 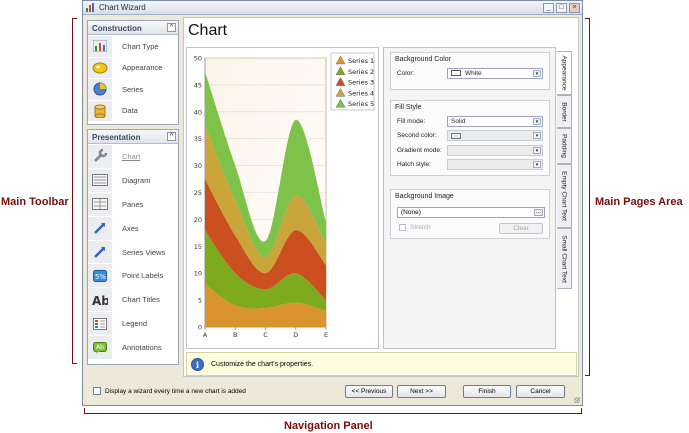 What do you see at coordinates (117, 28) in the screenshot?
I see `construction-title: Construction` at bounding box center [117, 28].